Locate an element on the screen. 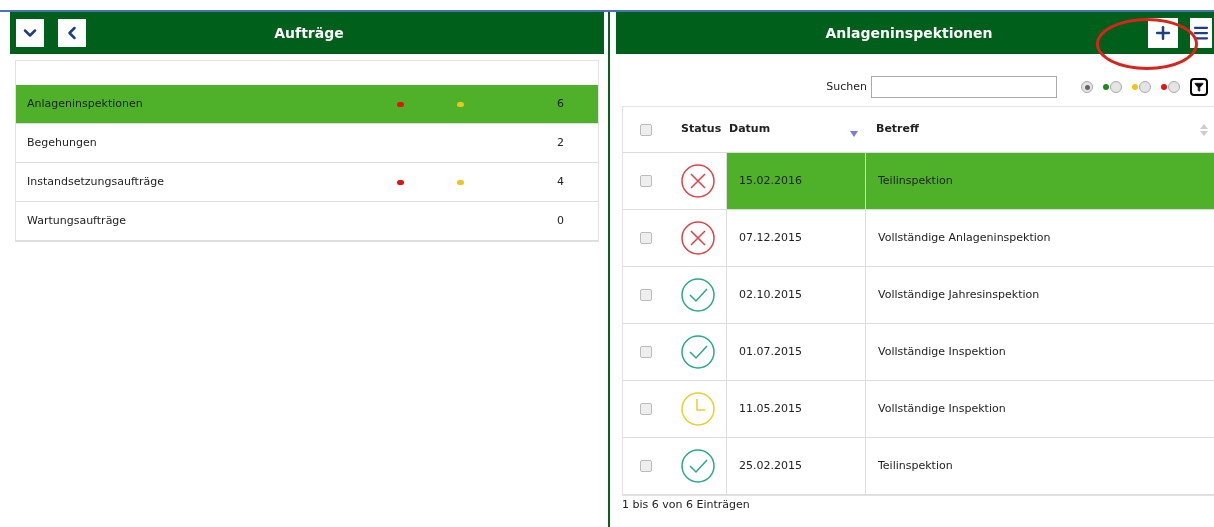  date-cell-text: 01.07.2015 is located at coordinates (770, 351).